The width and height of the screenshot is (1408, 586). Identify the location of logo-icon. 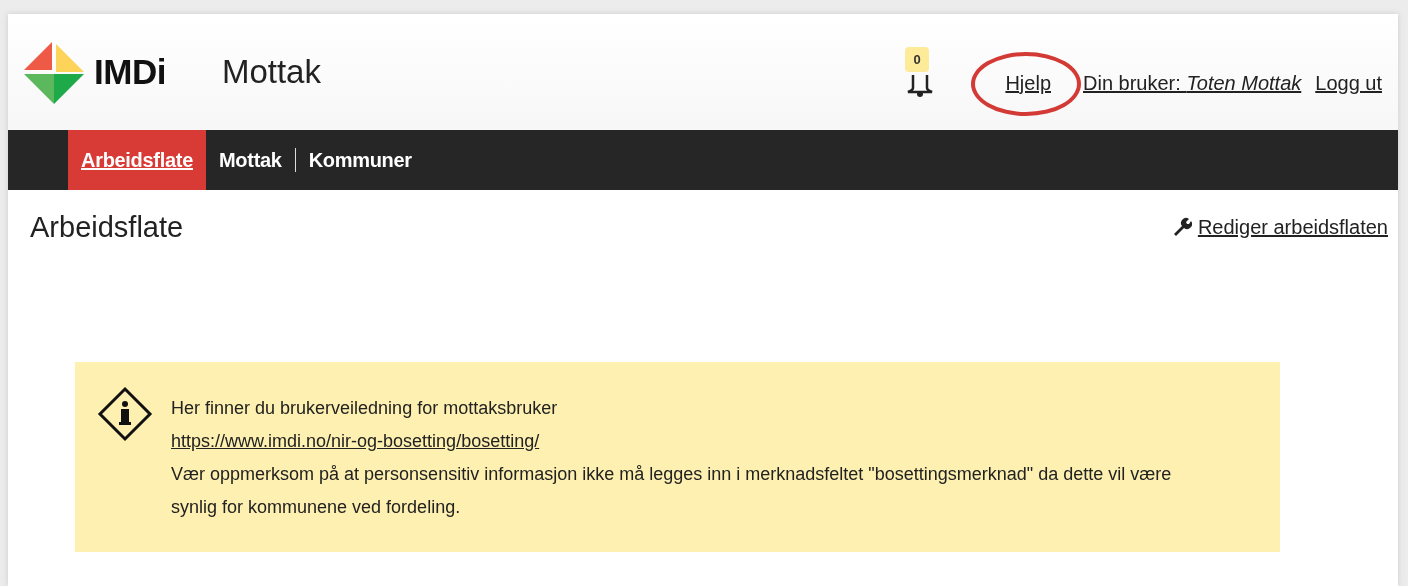
(54, 72).